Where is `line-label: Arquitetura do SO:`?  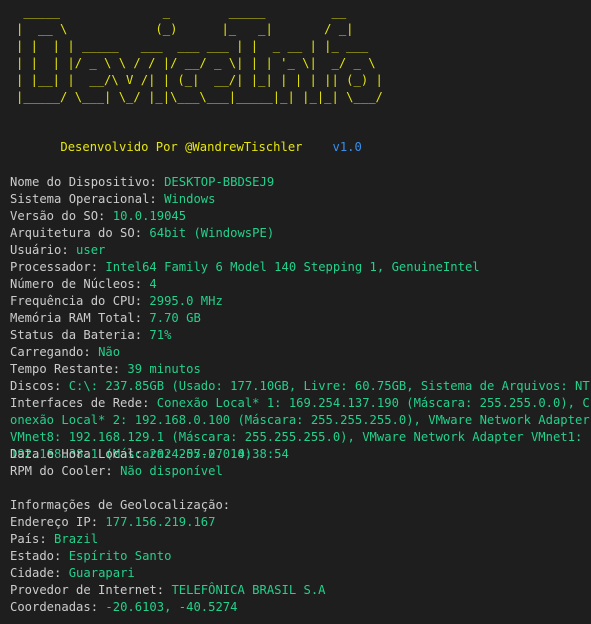 line-label: Arquitetura do SO: is located at coordinates (76, 233).